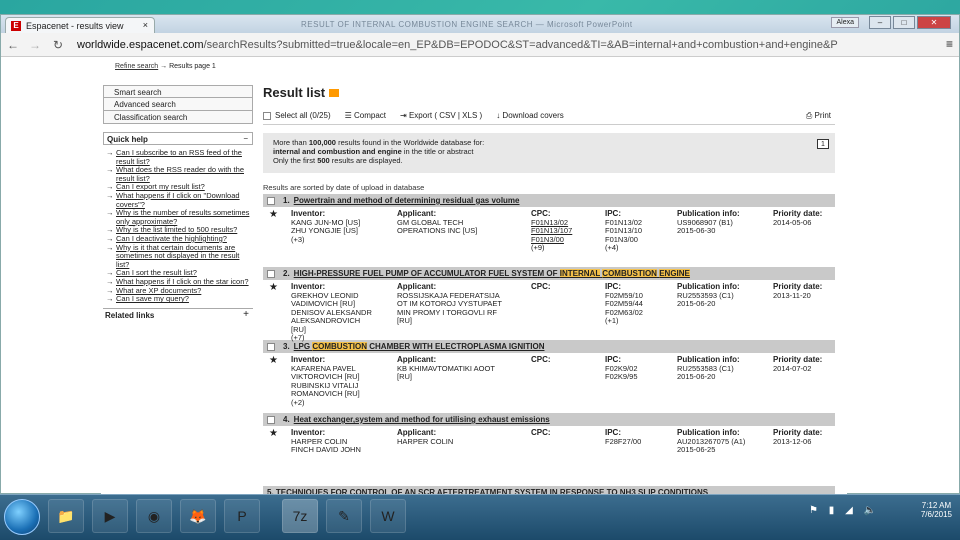  I want to click on forward-arrow-icon: →, so click(35, 45).